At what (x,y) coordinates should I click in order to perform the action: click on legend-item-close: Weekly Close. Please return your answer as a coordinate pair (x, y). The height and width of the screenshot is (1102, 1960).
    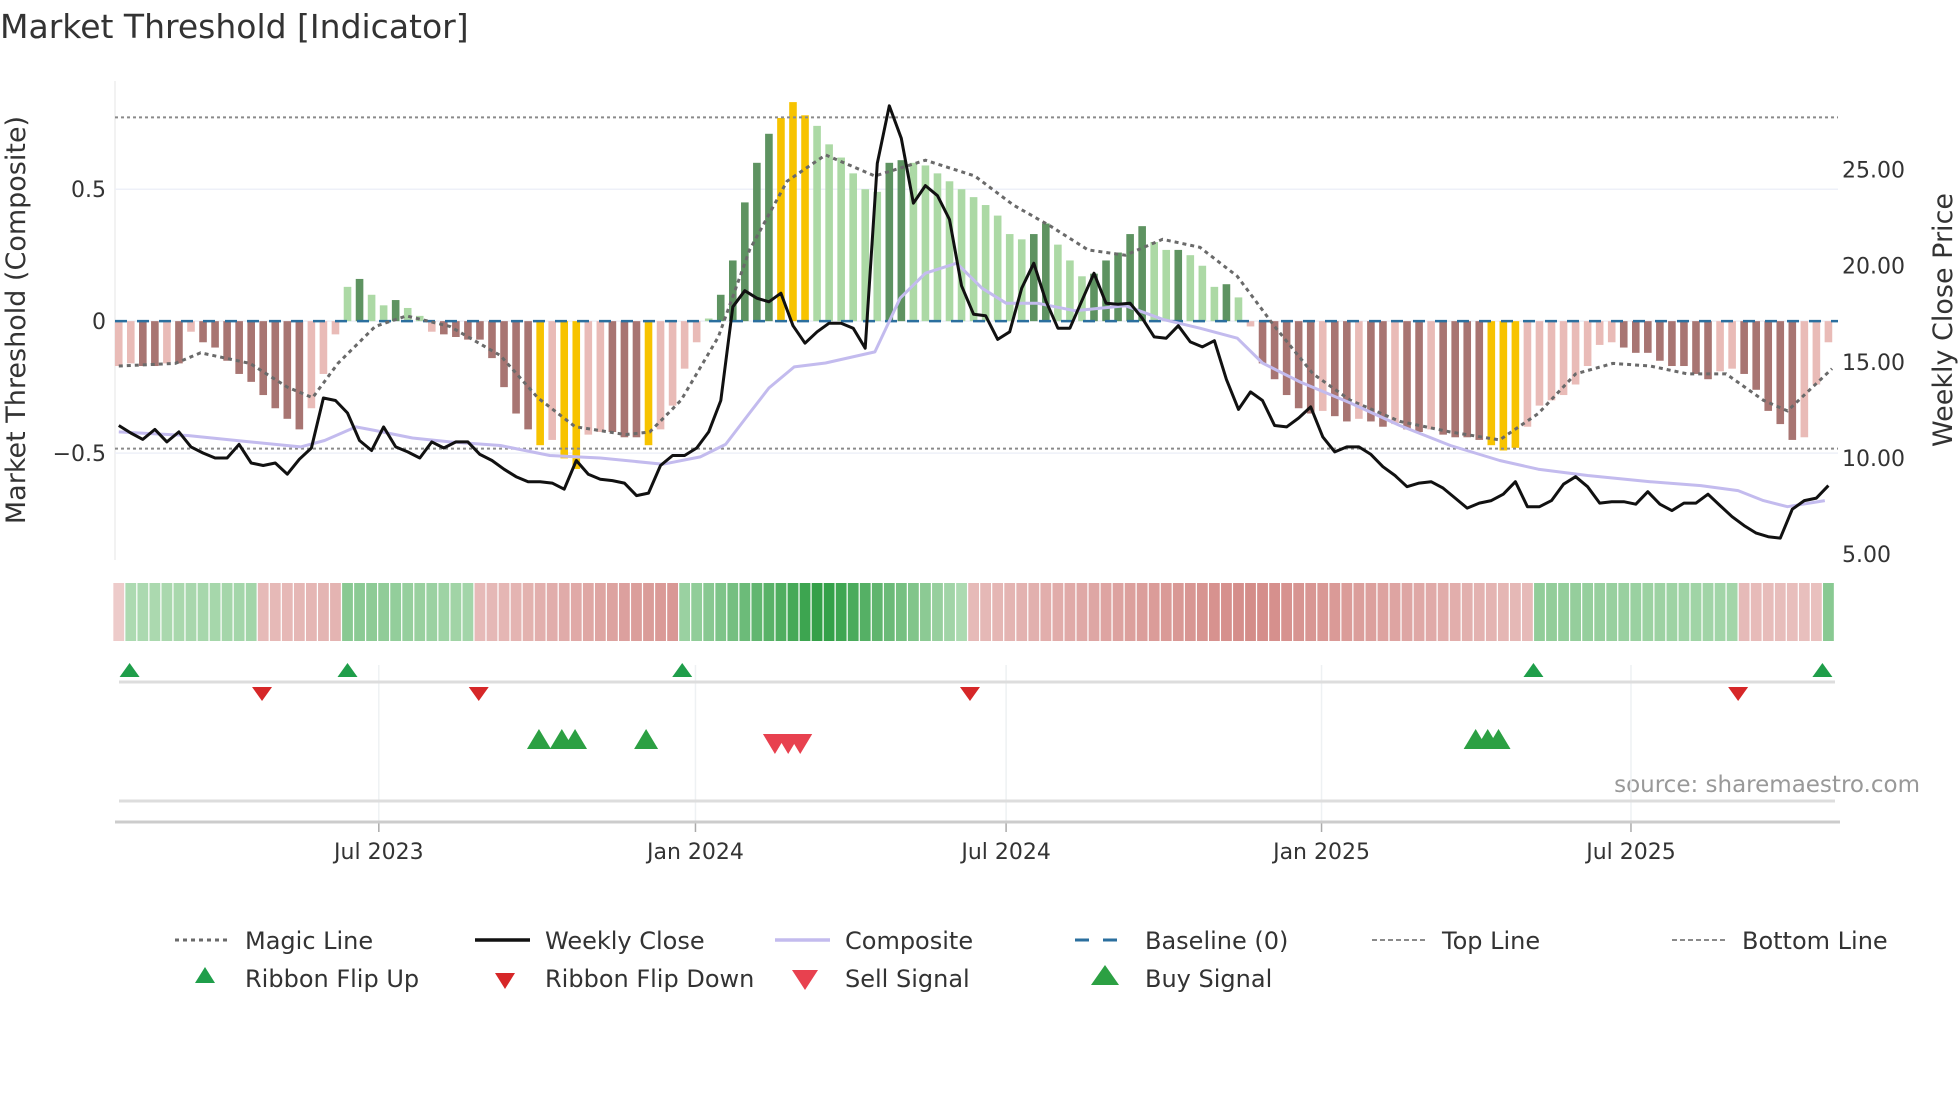
    Looking at the image, I should click on (590, 941).